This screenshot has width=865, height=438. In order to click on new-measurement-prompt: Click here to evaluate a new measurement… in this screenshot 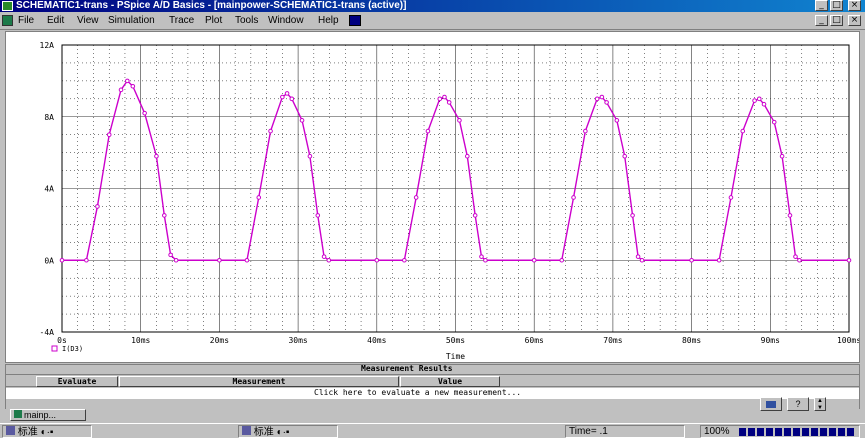, I will do `click(417, 392)`.